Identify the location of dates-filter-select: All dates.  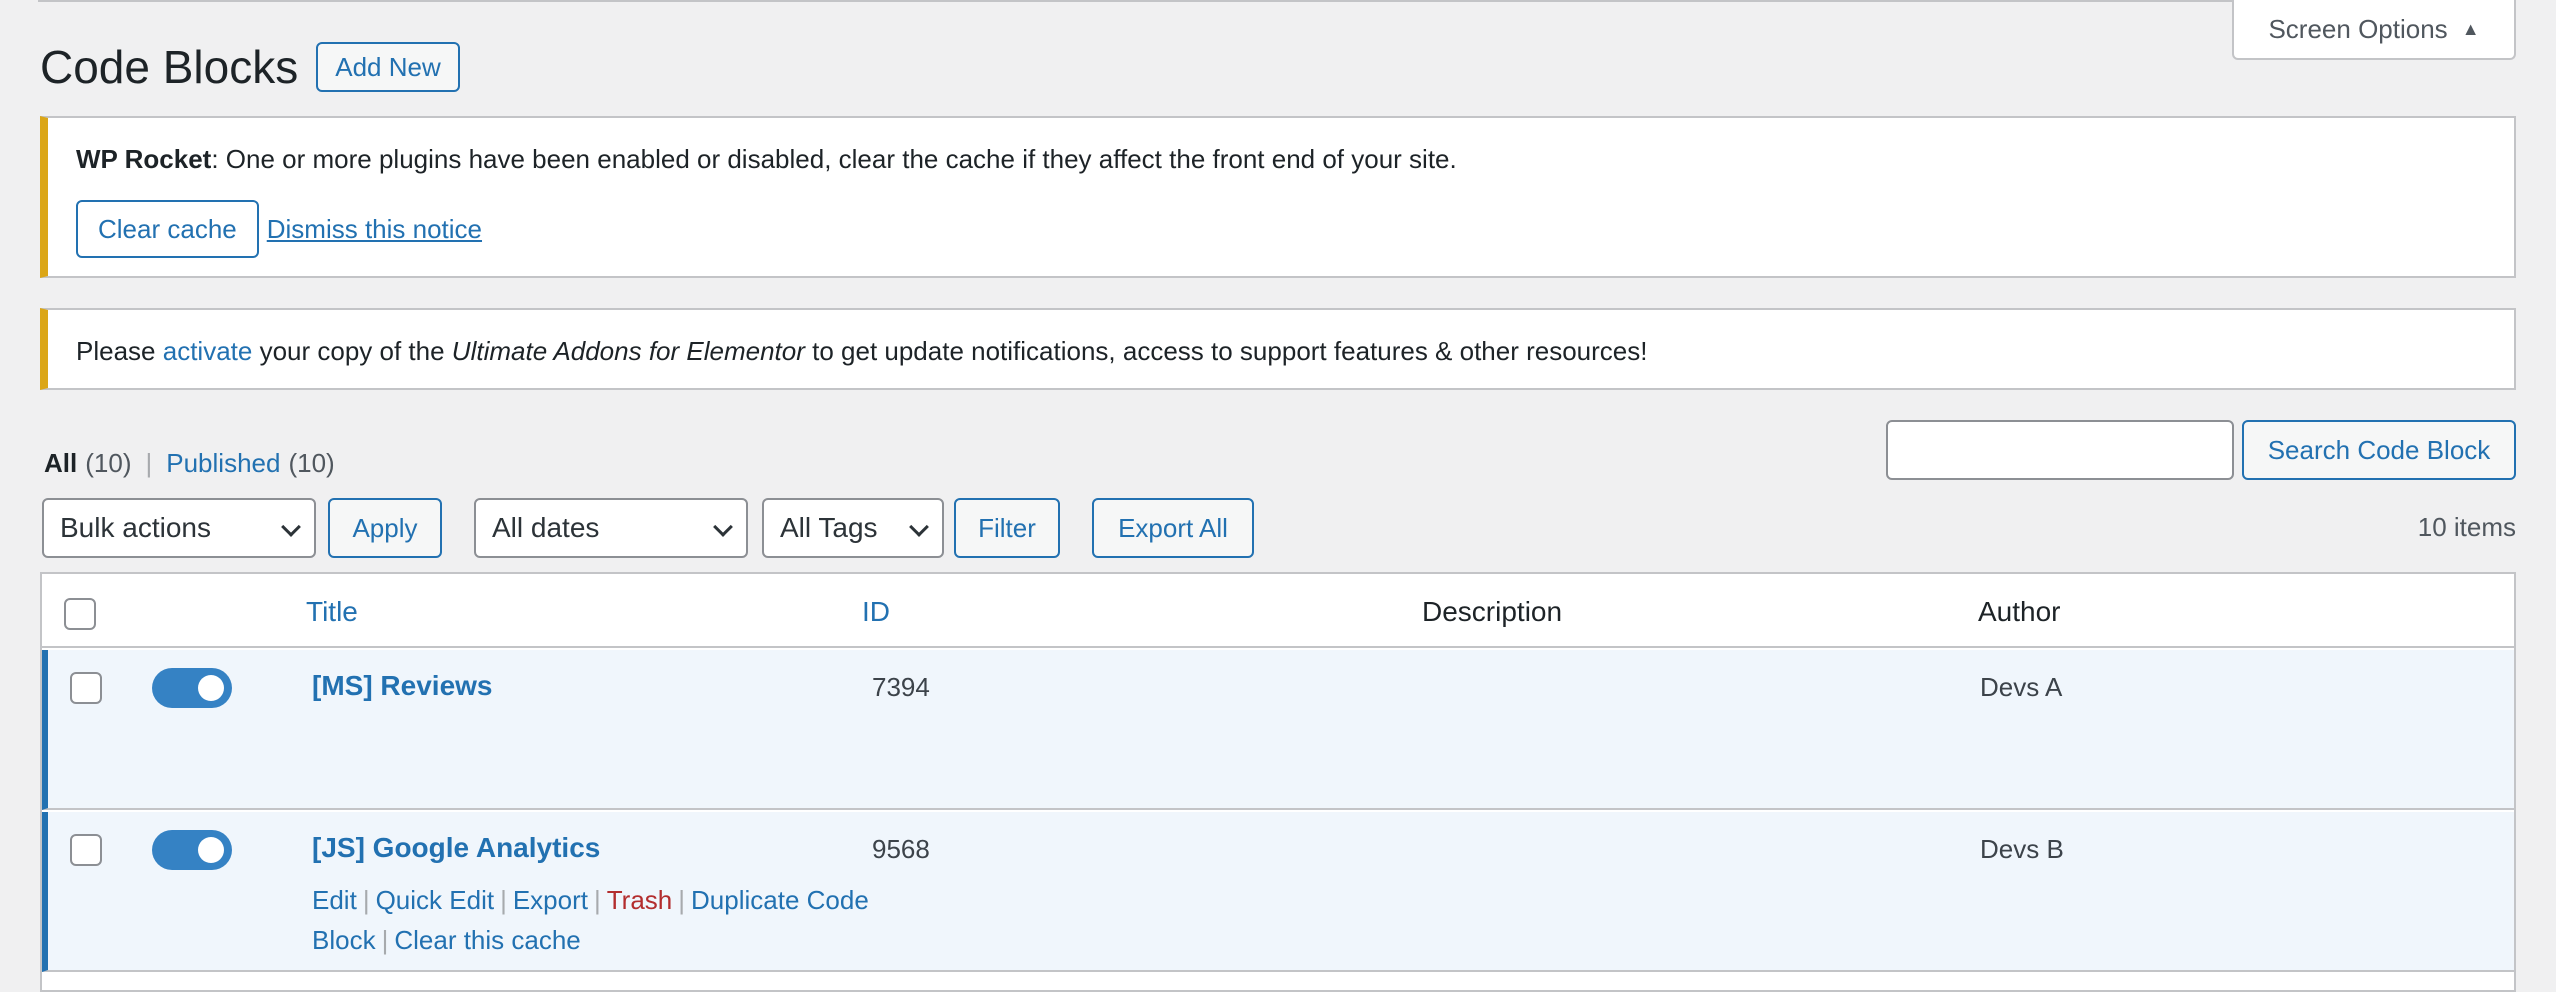
(611, 528).